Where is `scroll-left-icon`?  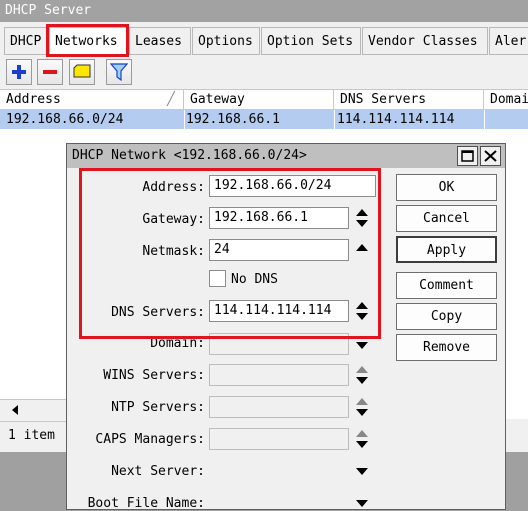
scroll-left-icon is located at coordinates (15, 410).